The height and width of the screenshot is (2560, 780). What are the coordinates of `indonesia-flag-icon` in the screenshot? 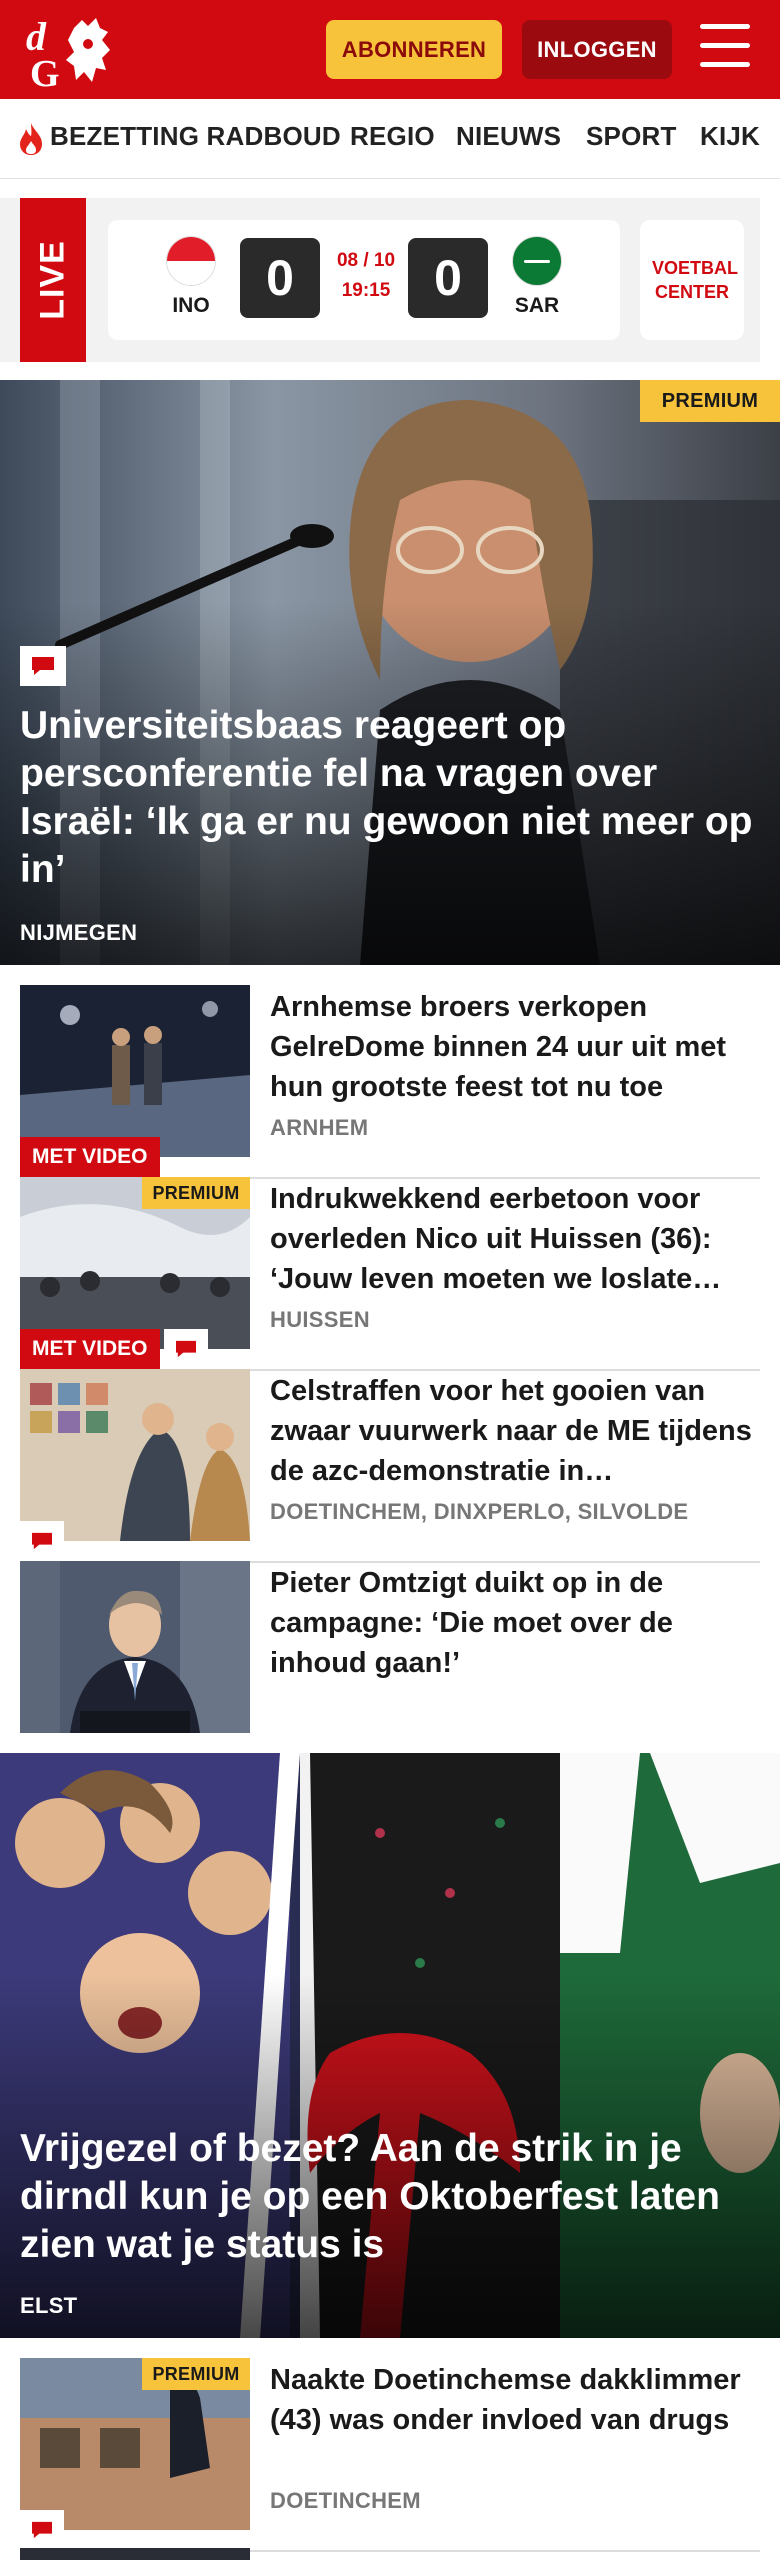 It's located at (191, 261).